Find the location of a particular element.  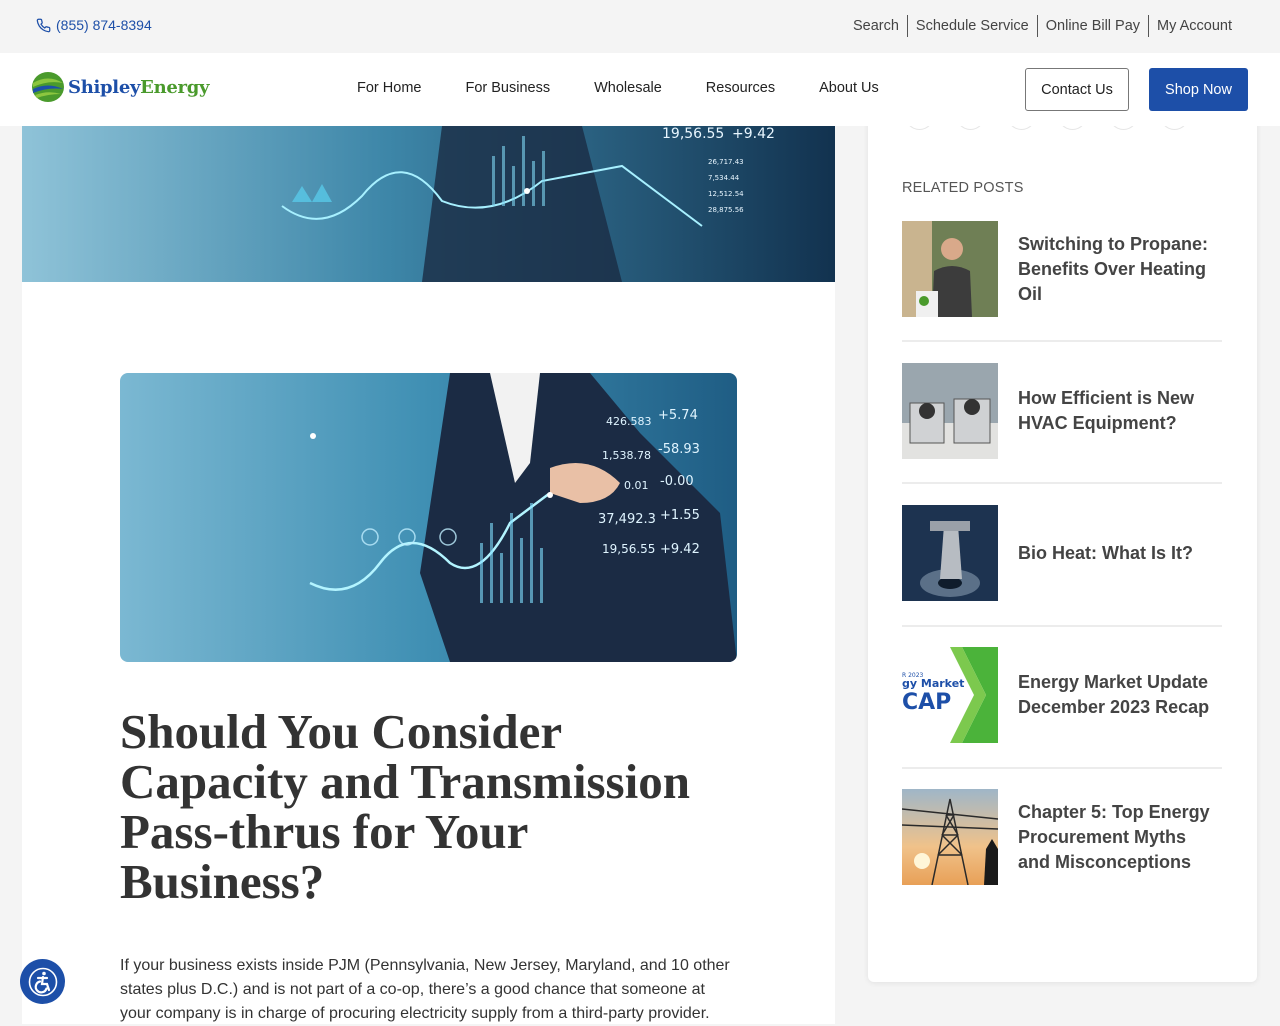

phone-number: (855) 874-8394 is located at coordinates (104, 25).